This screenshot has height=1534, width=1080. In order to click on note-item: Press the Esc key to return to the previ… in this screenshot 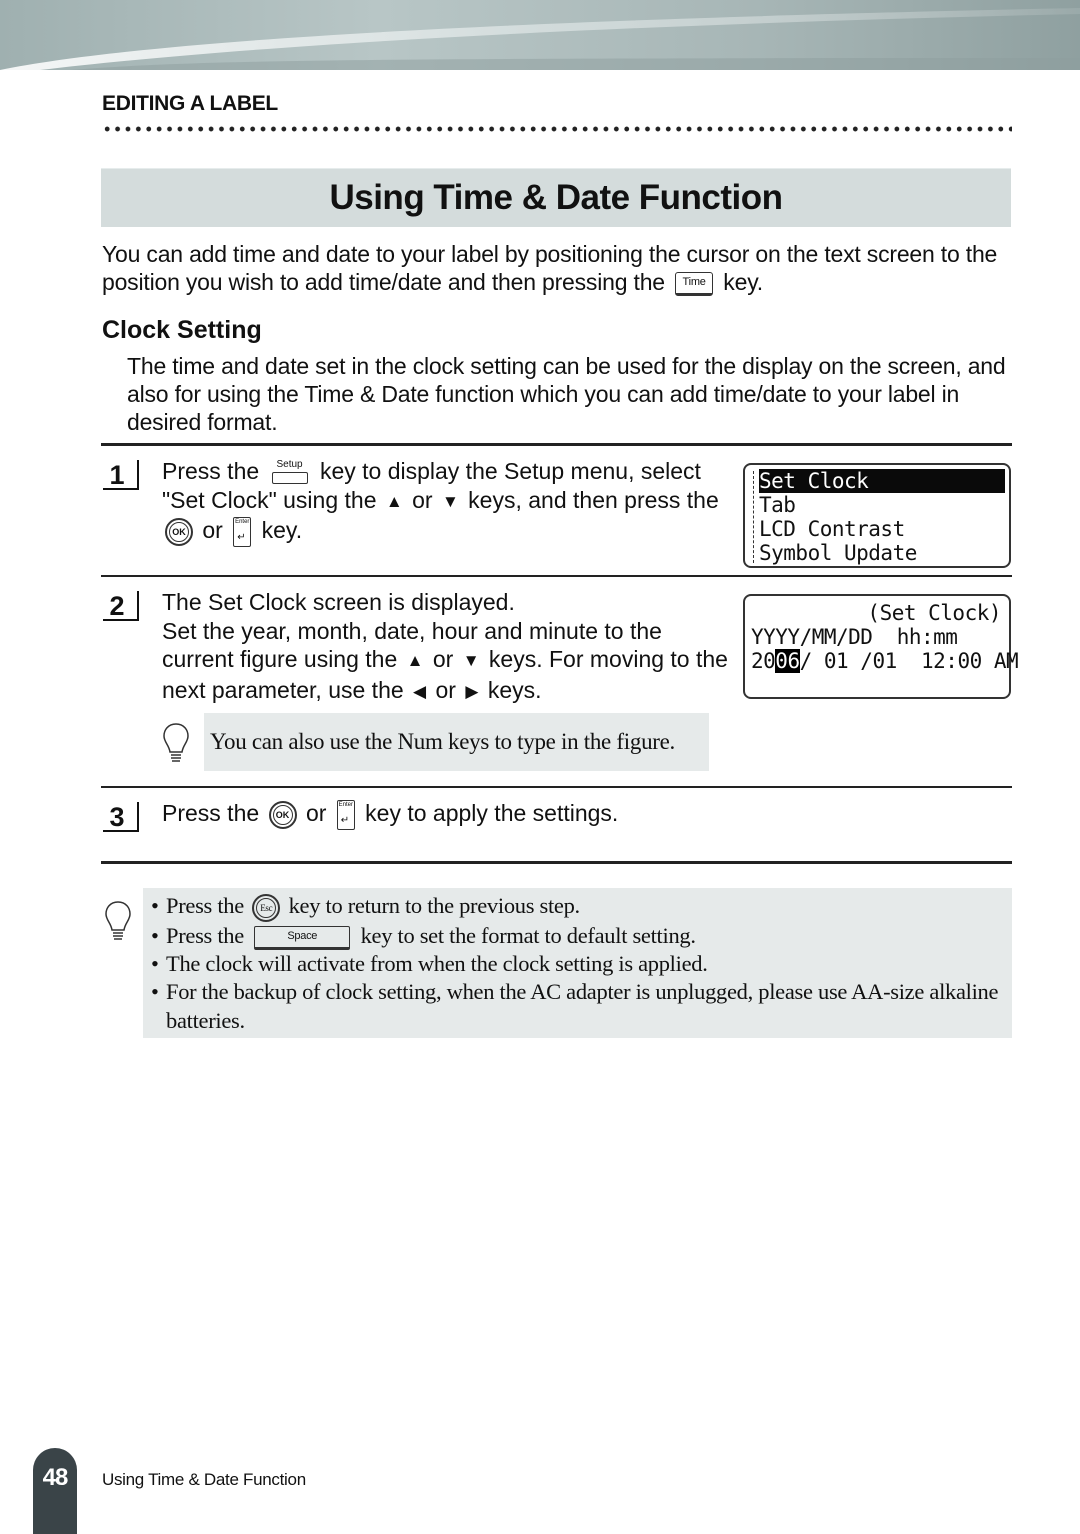, I will do `click(581, 907)`.